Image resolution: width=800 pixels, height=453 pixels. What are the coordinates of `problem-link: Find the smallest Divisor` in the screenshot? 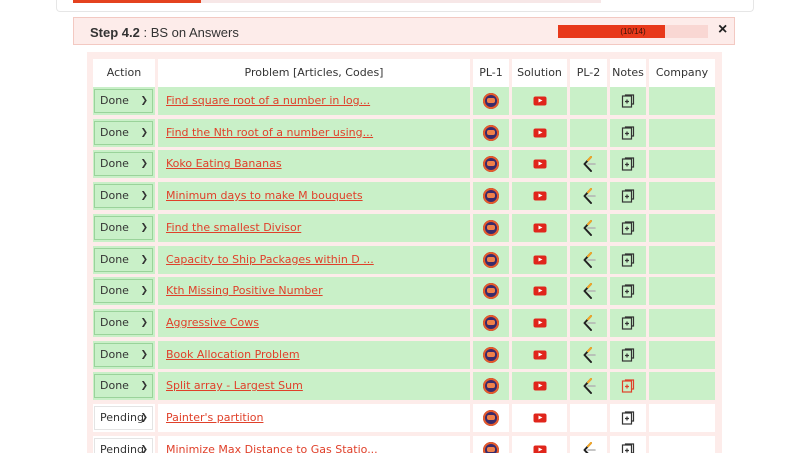 It's located at (233, 228).